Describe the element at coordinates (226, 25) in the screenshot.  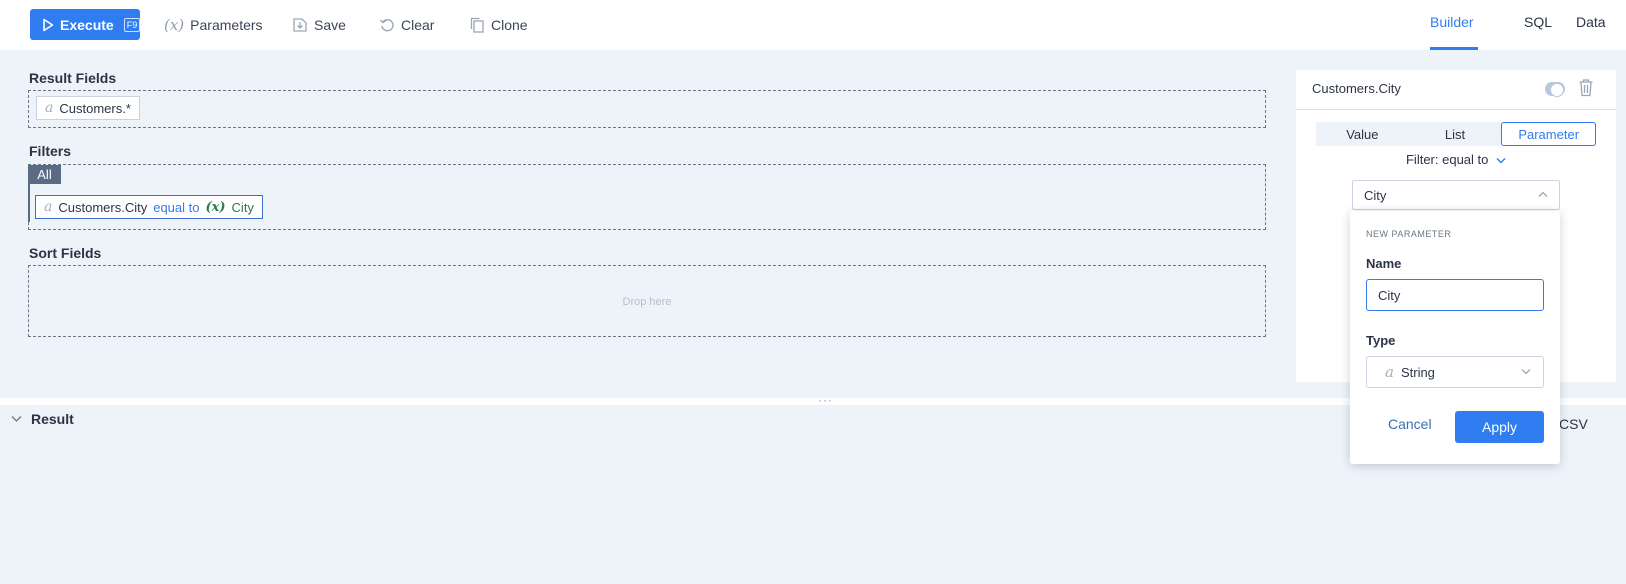
I see `parameters-label: Parameters` at that location.